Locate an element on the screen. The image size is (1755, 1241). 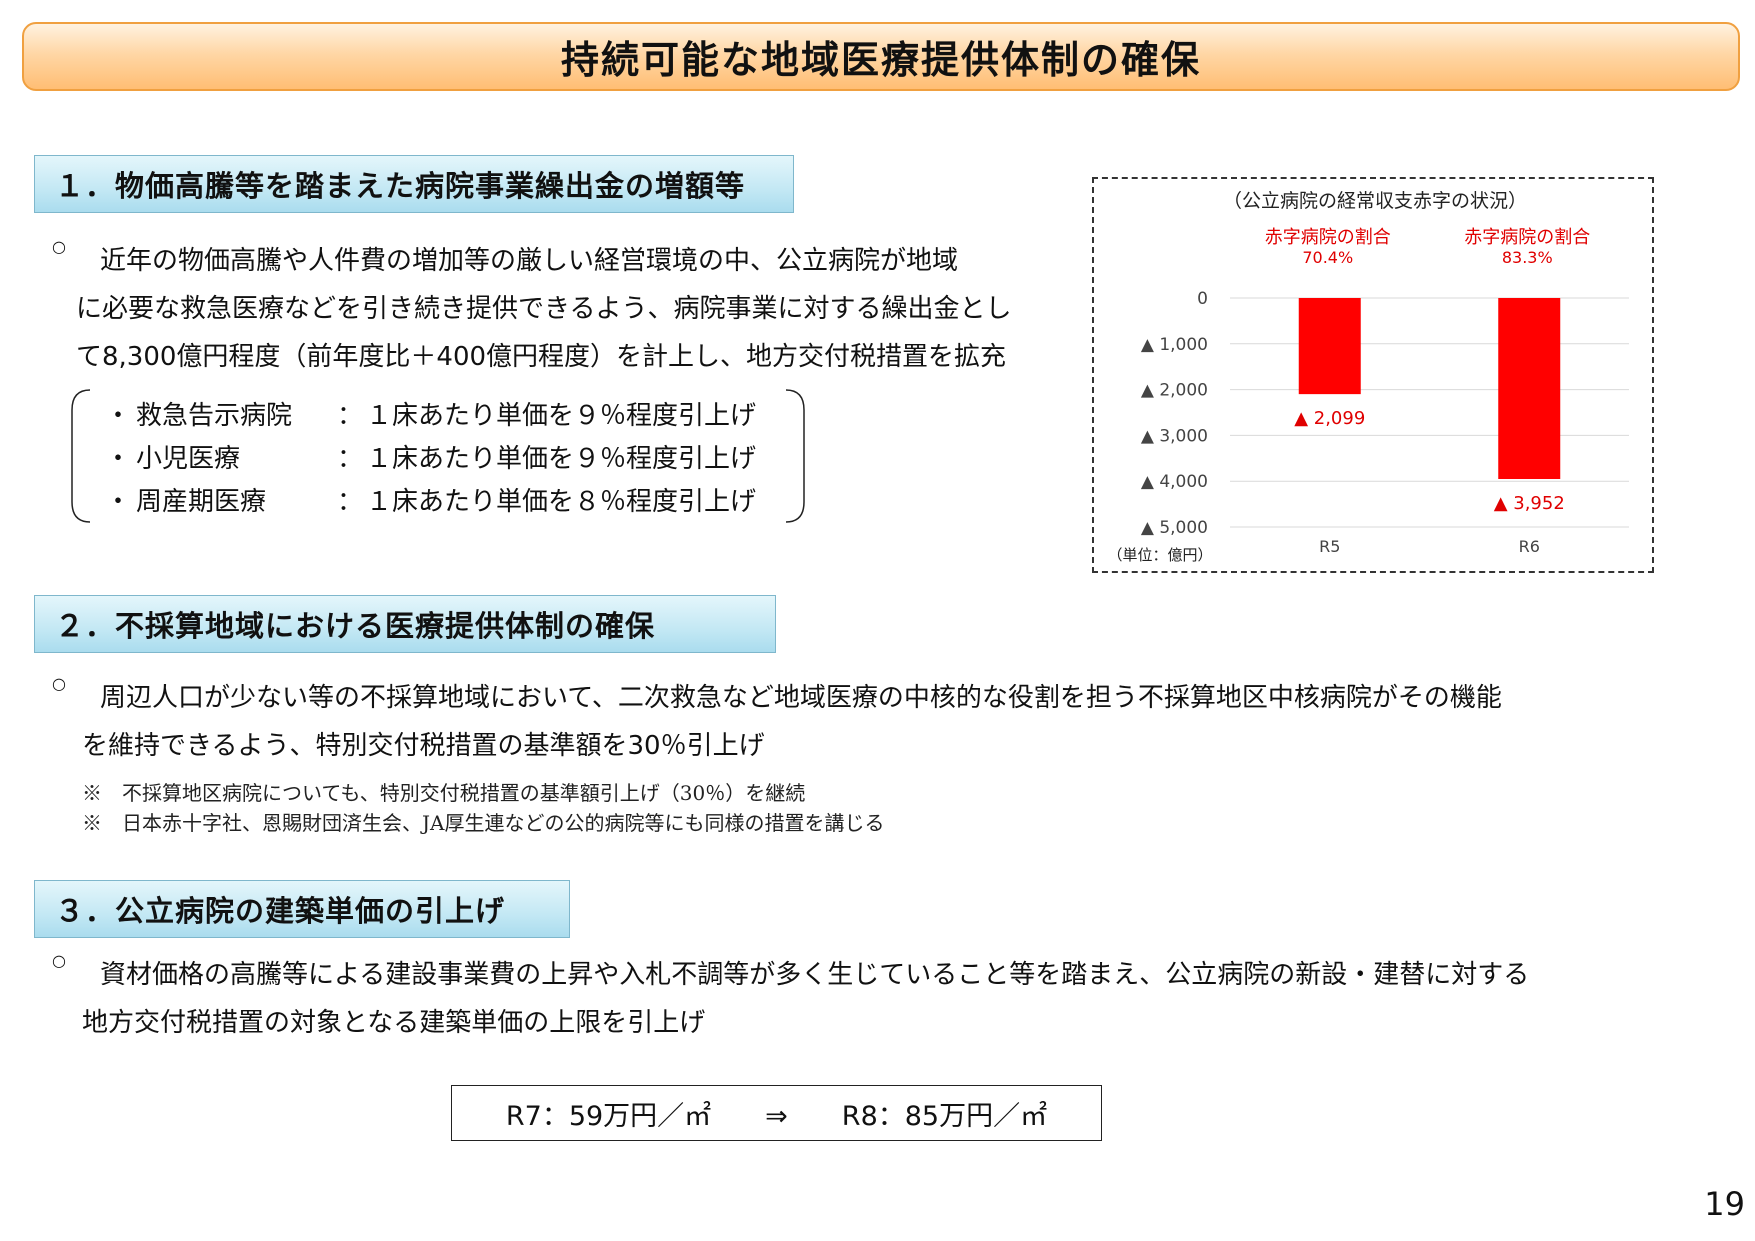
section2-heading: ２．不採算地域における医療提供体制の確保 is located at coordinates (405, 624).